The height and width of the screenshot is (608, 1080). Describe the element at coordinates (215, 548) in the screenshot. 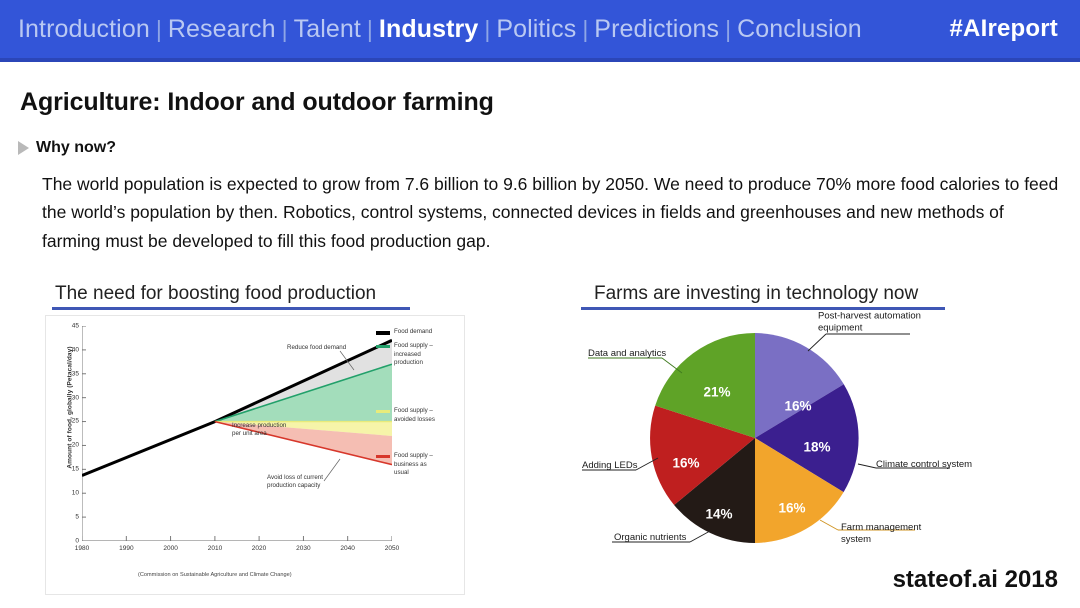

I see `x-tick-2010: 2010` at that location.